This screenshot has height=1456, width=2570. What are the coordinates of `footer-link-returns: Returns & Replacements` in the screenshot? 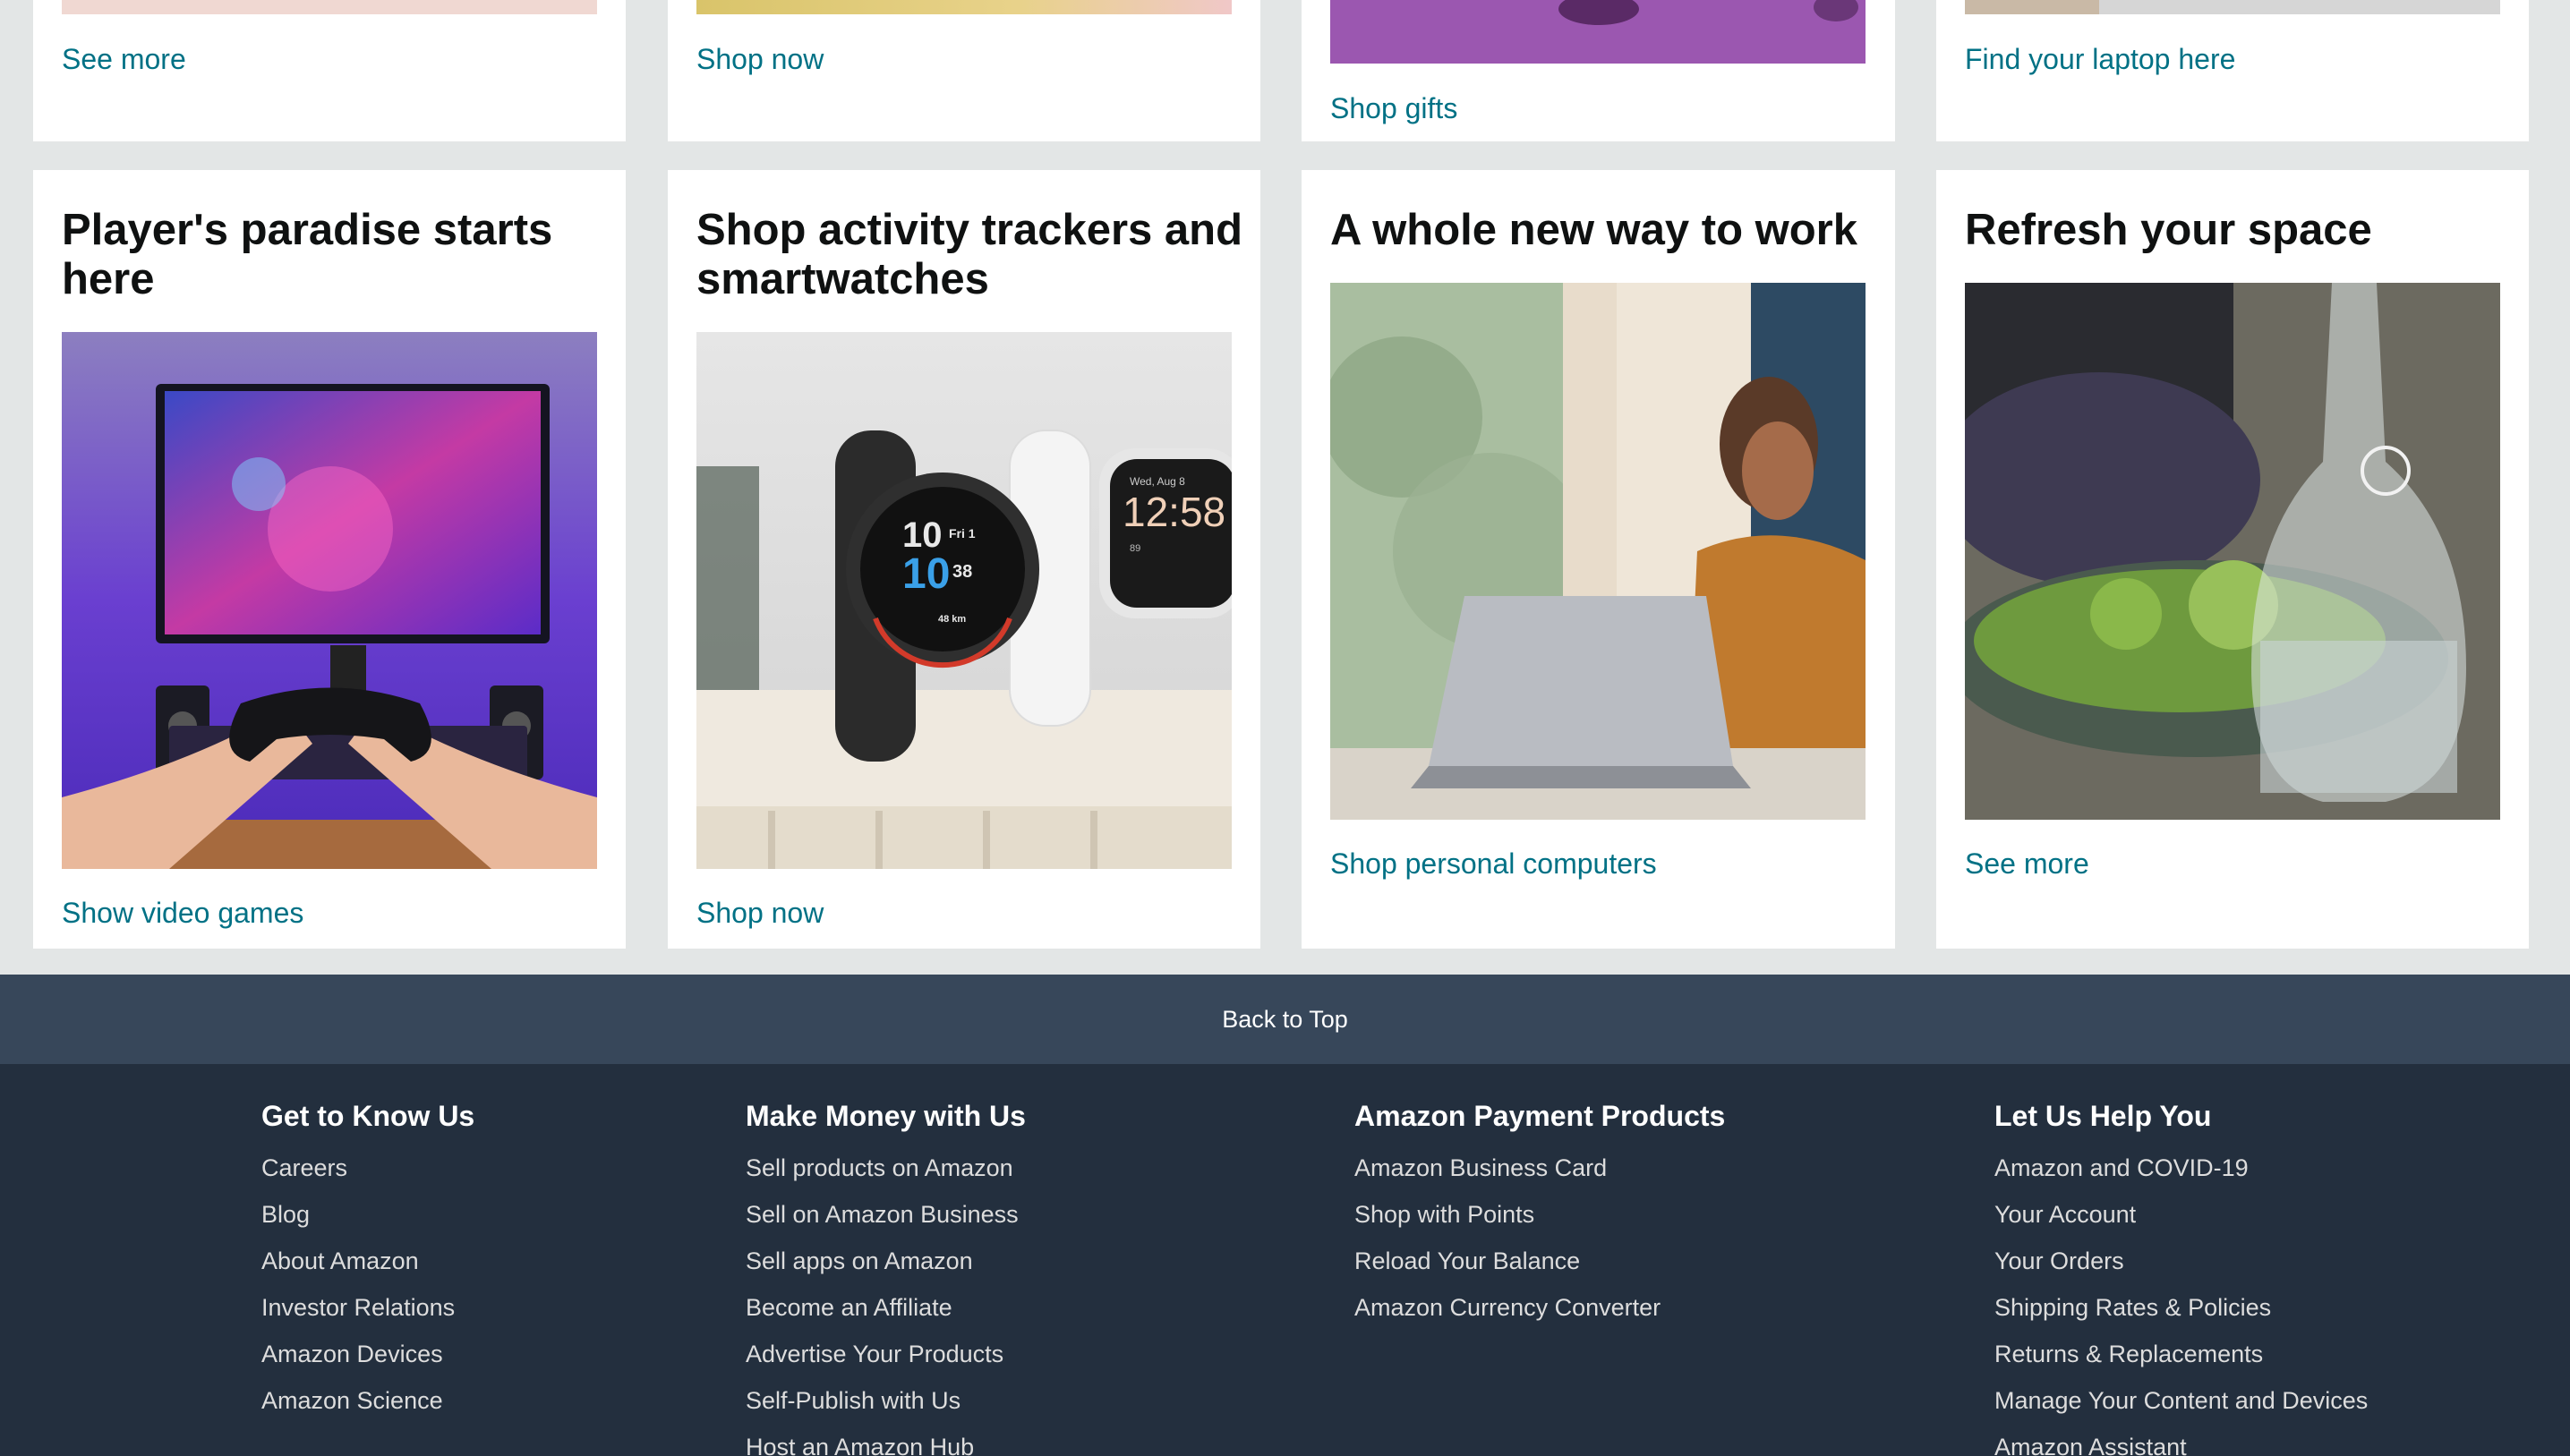 It's located at (2181, 1354).